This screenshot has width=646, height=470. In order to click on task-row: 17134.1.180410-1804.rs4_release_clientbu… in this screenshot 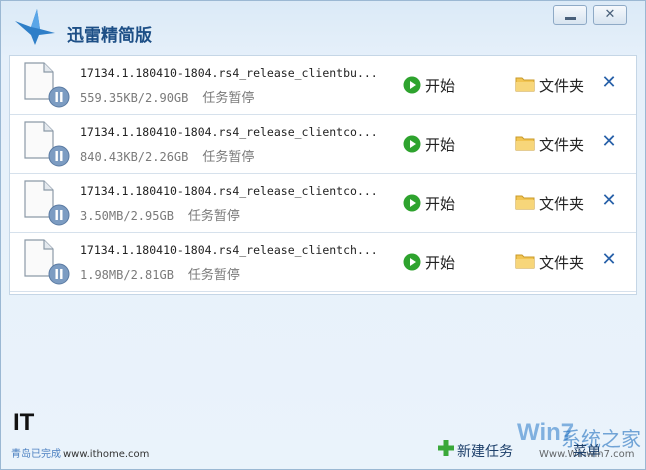, I will do `click(323, 85)`.